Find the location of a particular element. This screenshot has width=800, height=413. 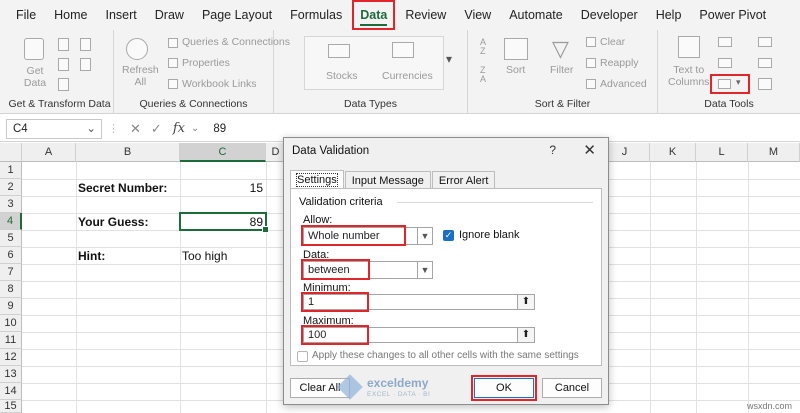

row-header: 7 is located at coordinates (11, 272).